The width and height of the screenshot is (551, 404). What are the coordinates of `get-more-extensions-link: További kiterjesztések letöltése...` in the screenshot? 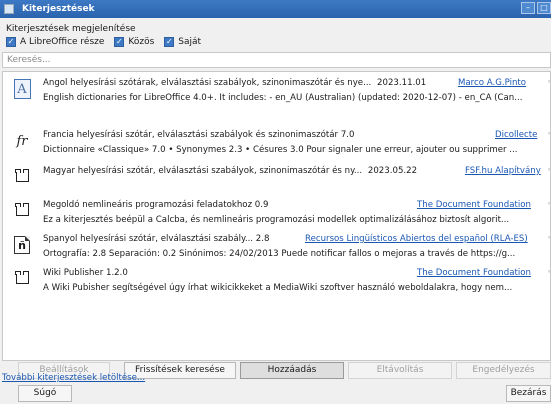 It's located at (73, 378).